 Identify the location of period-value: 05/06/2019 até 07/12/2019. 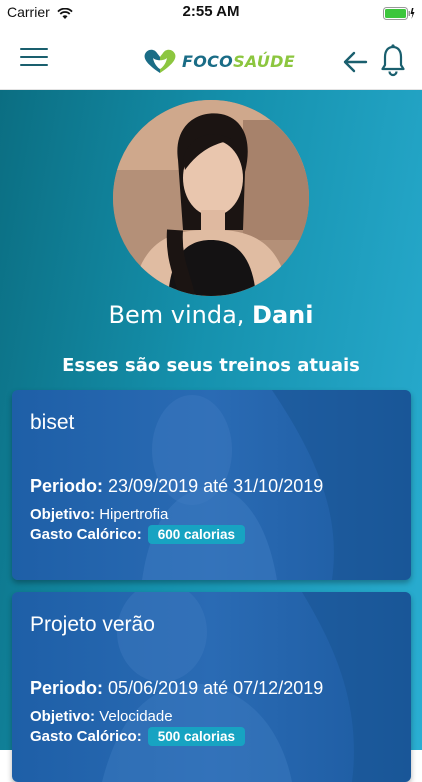
(216, 688).